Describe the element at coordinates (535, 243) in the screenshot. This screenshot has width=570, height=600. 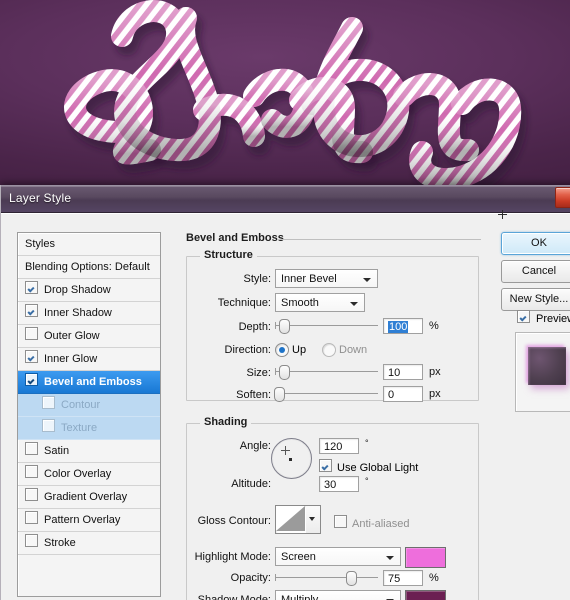
I see `ok-button: OK` at that location.